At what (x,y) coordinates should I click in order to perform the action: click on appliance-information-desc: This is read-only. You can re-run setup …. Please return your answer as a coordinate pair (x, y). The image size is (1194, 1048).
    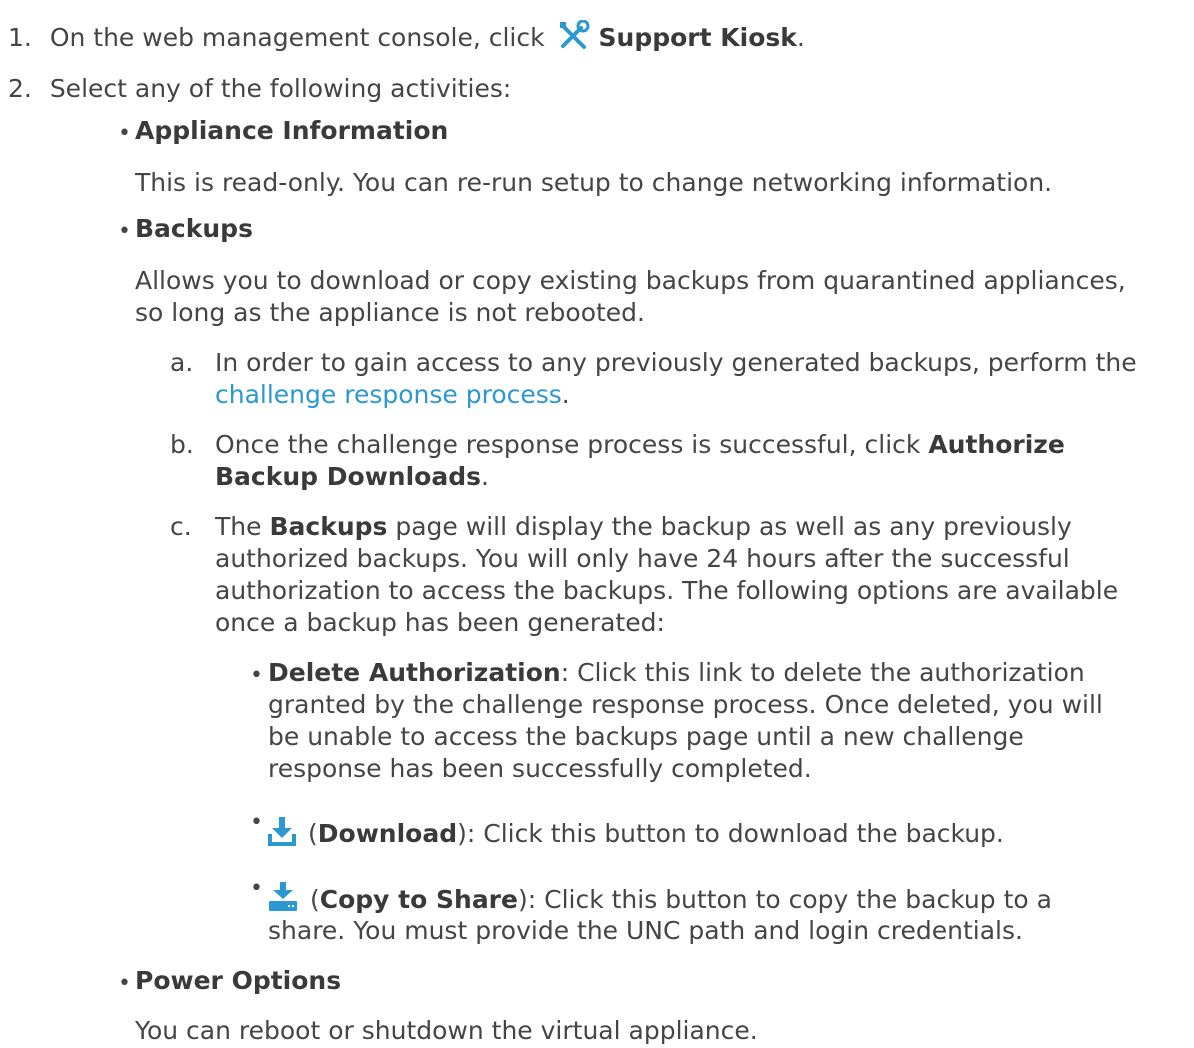
    Looking at the image, I should click on (594, 182).